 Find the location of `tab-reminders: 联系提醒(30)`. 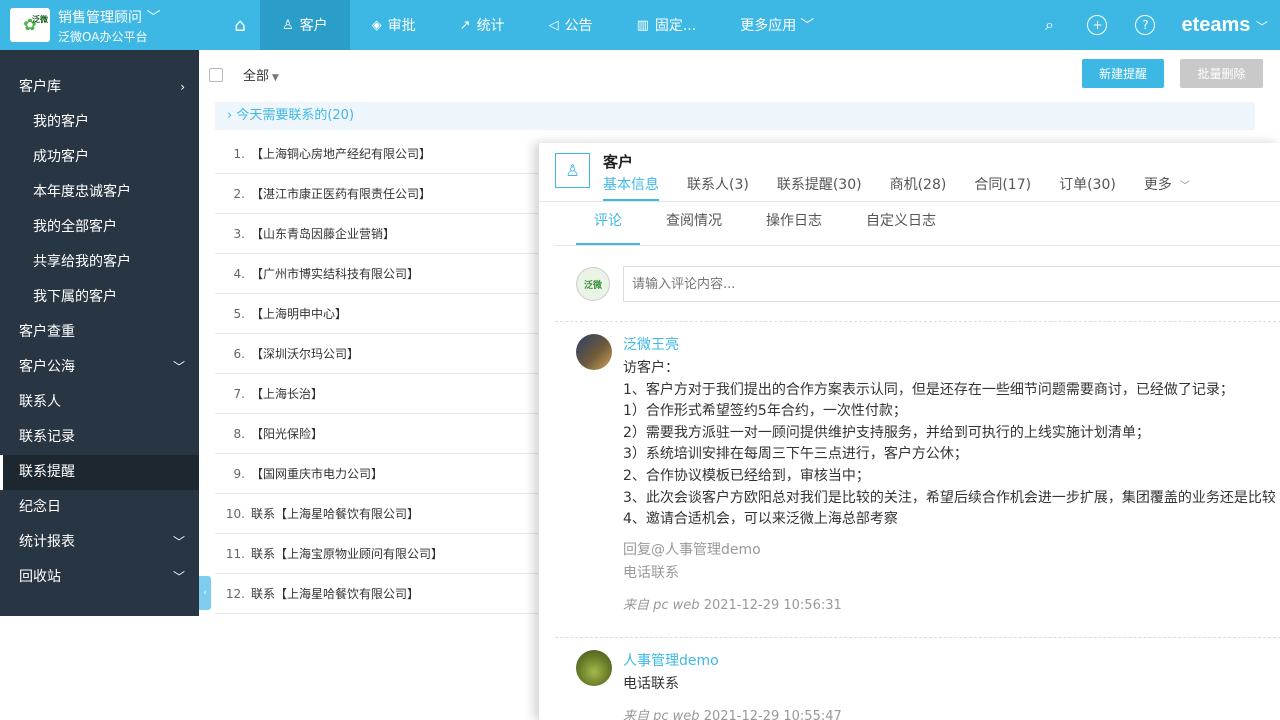

tab-reminders: 联系提醒(30) is located at coordinates (819, 187).